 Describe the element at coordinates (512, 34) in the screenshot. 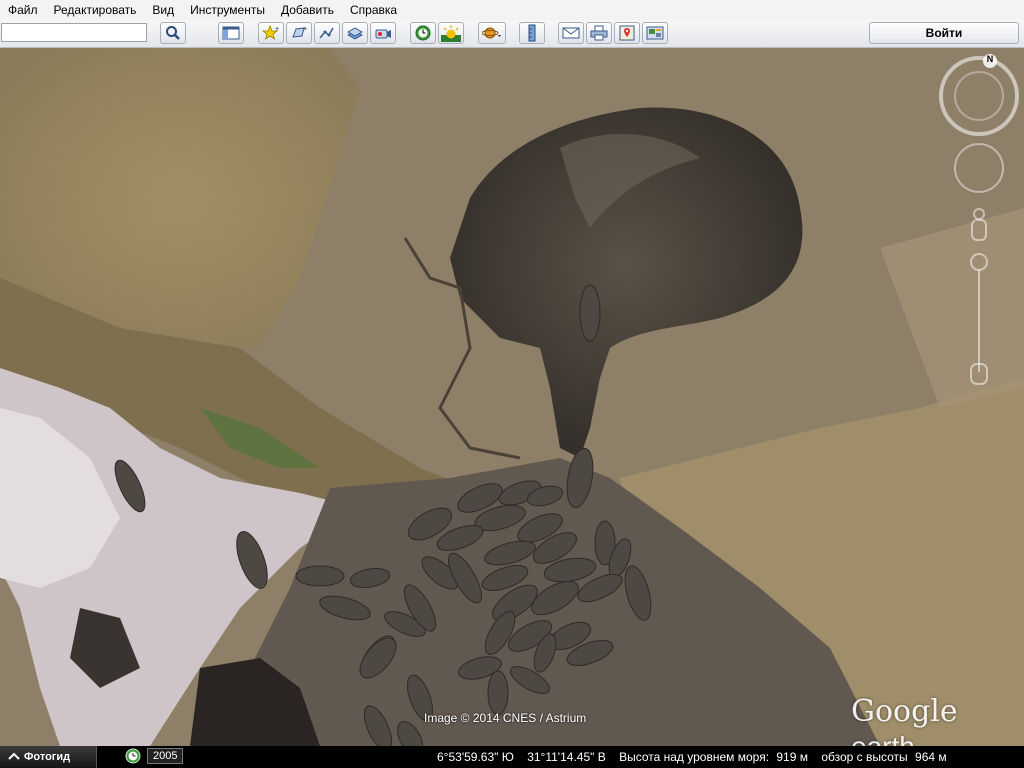

I see `toolbar: + + Войти` at that location.